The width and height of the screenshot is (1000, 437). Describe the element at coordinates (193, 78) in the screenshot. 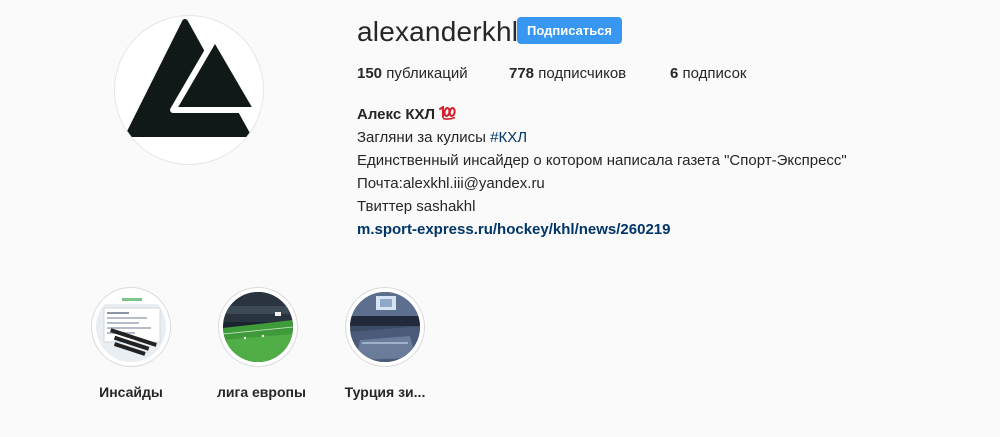

I see `triangles-logo-icon` at that location.